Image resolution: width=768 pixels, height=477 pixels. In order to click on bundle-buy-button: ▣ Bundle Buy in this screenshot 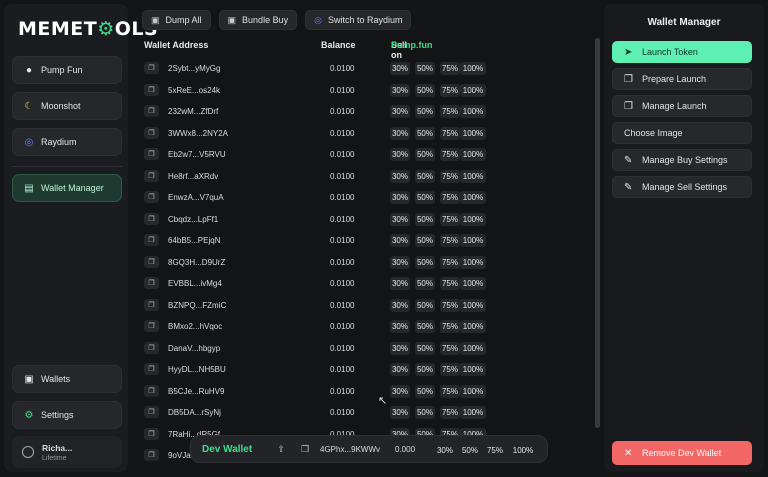, I will do `click(258, 20)`.